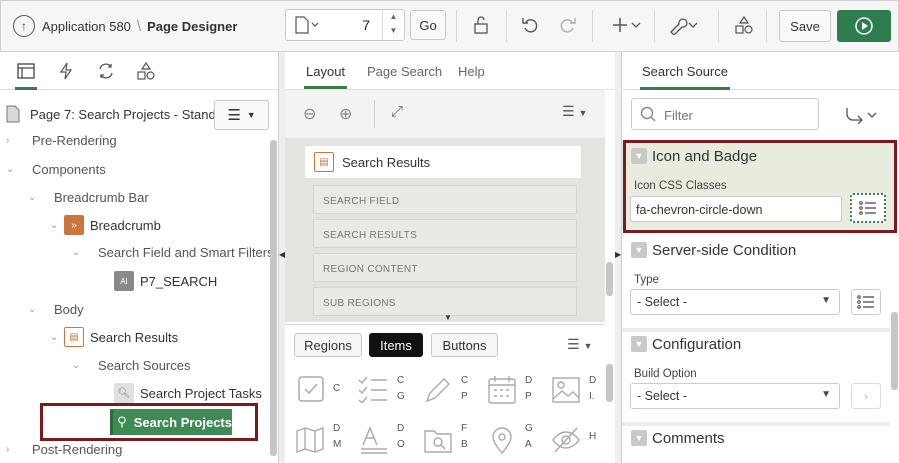 The height and width of the screenshot is (463, 899). I want to click on page-title: Page 7: Search Projects - Standard, so click(123, 114).